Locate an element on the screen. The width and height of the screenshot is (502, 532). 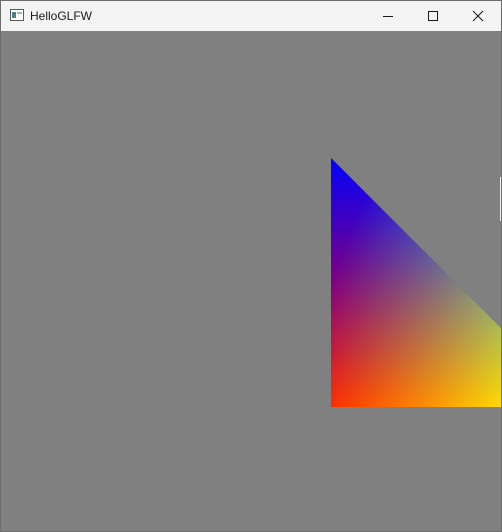
minimize-button is located at coordinates (388, 16).